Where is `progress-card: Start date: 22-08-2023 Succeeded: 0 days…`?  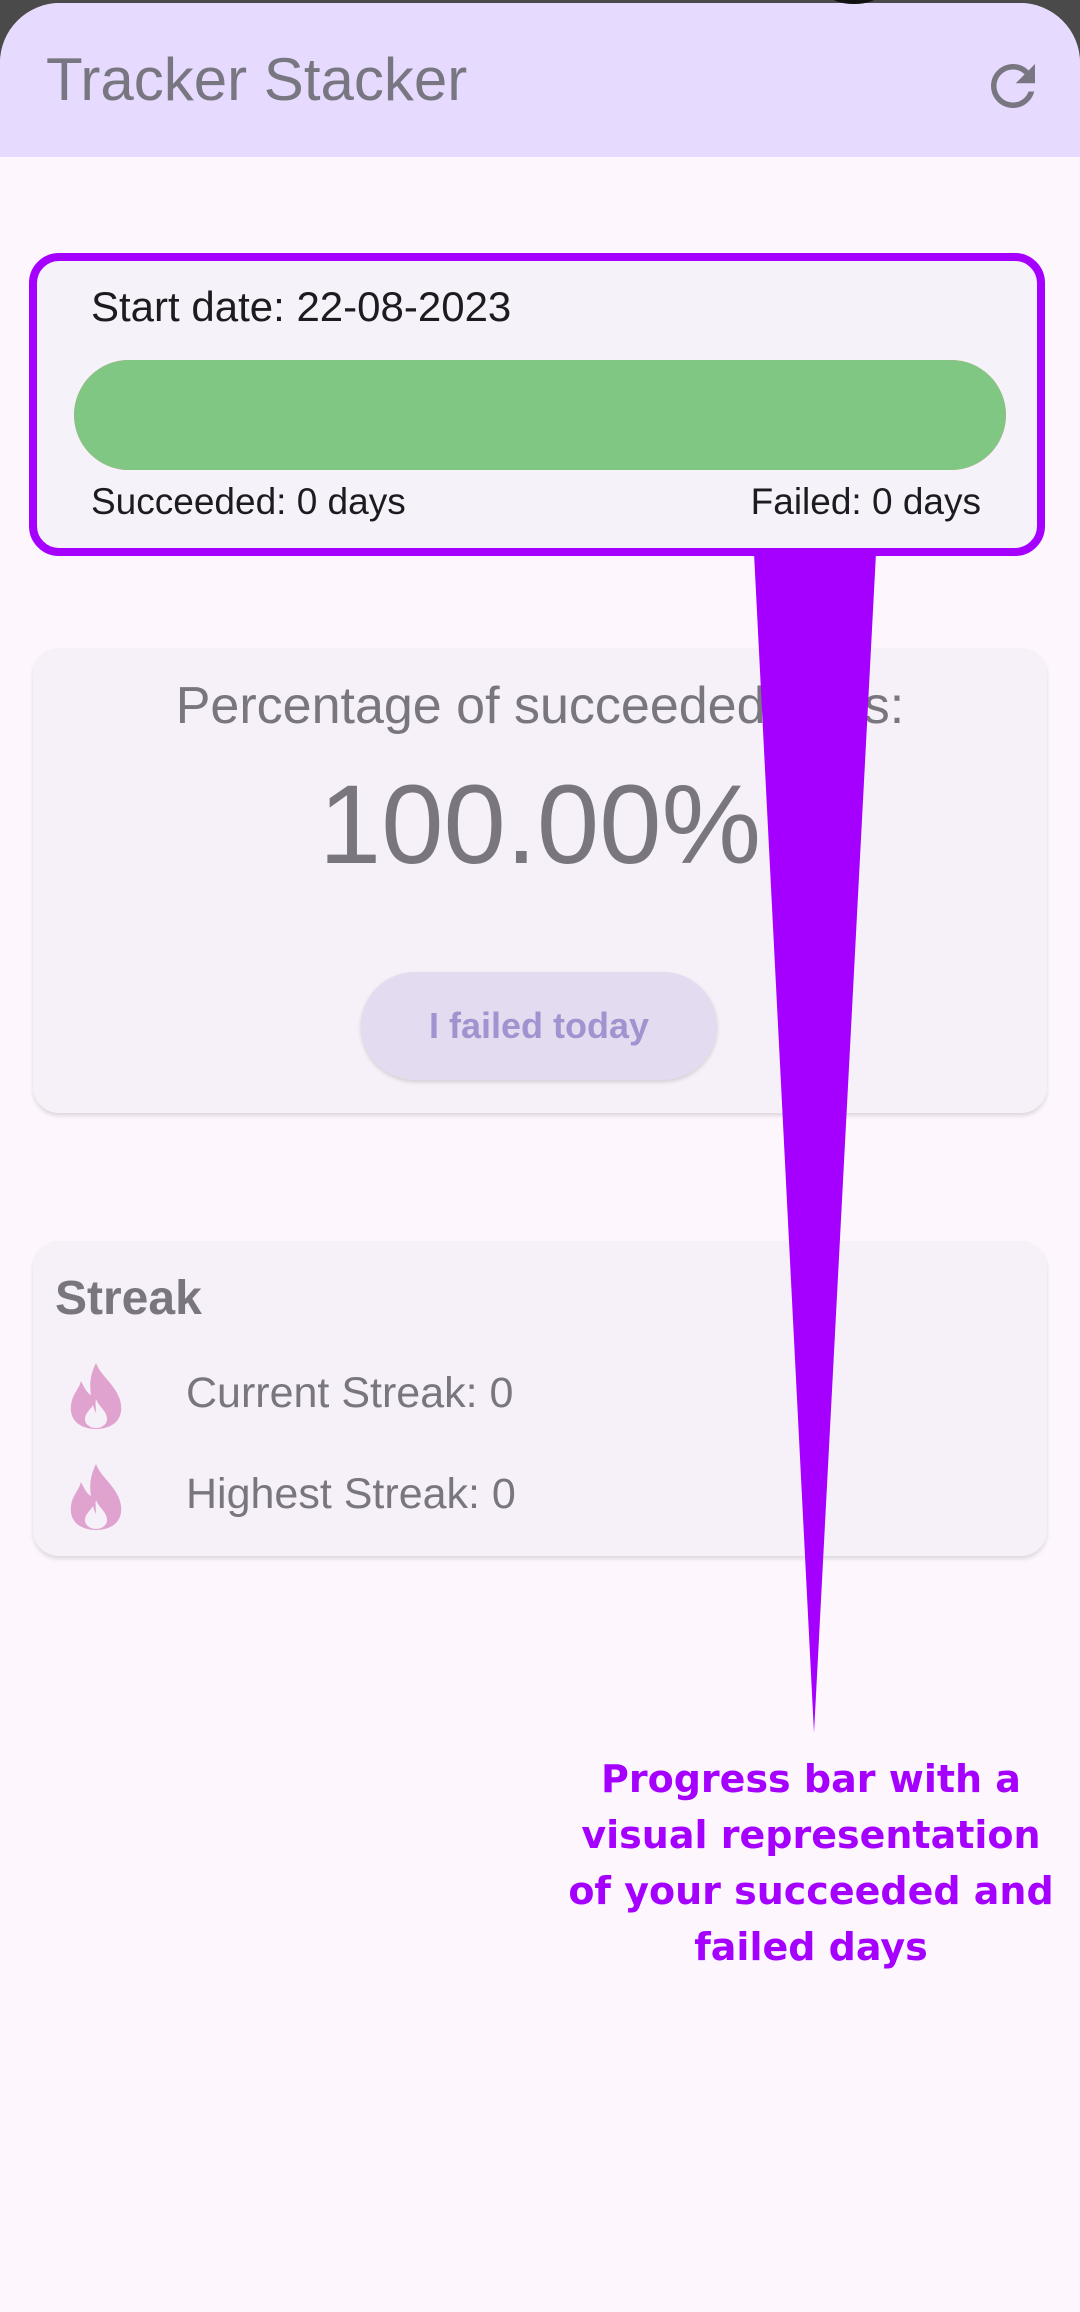
progress-card: Start date: 22-08-2023 Succeeded: 0 days… is located at coordinates (537, 404).